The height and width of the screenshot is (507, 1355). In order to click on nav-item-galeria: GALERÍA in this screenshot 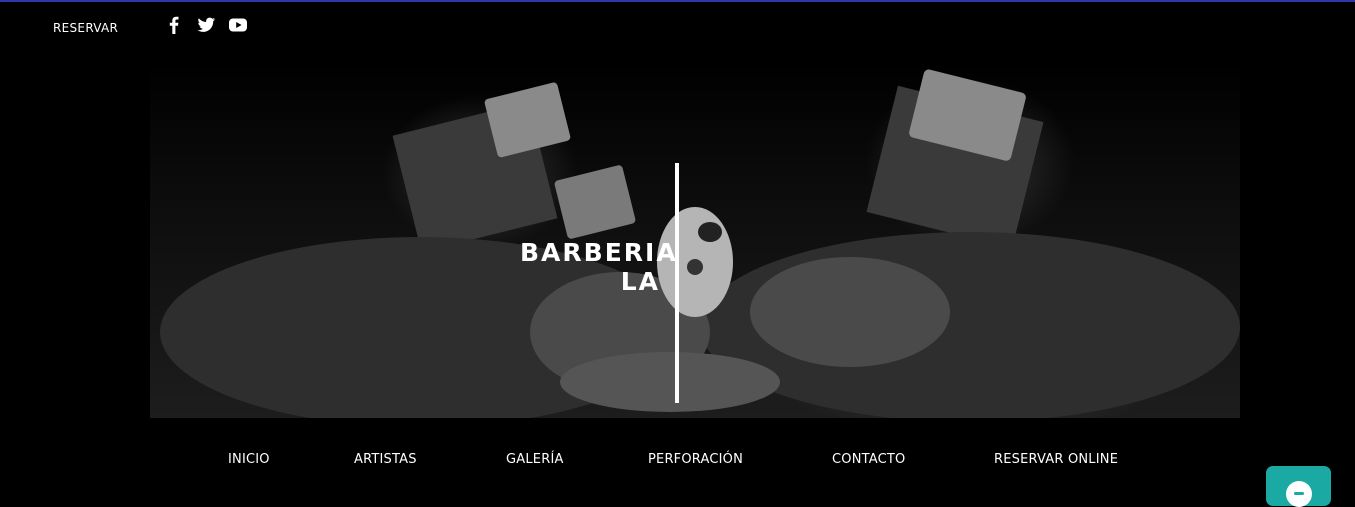, I will do `click(535, 459)`.